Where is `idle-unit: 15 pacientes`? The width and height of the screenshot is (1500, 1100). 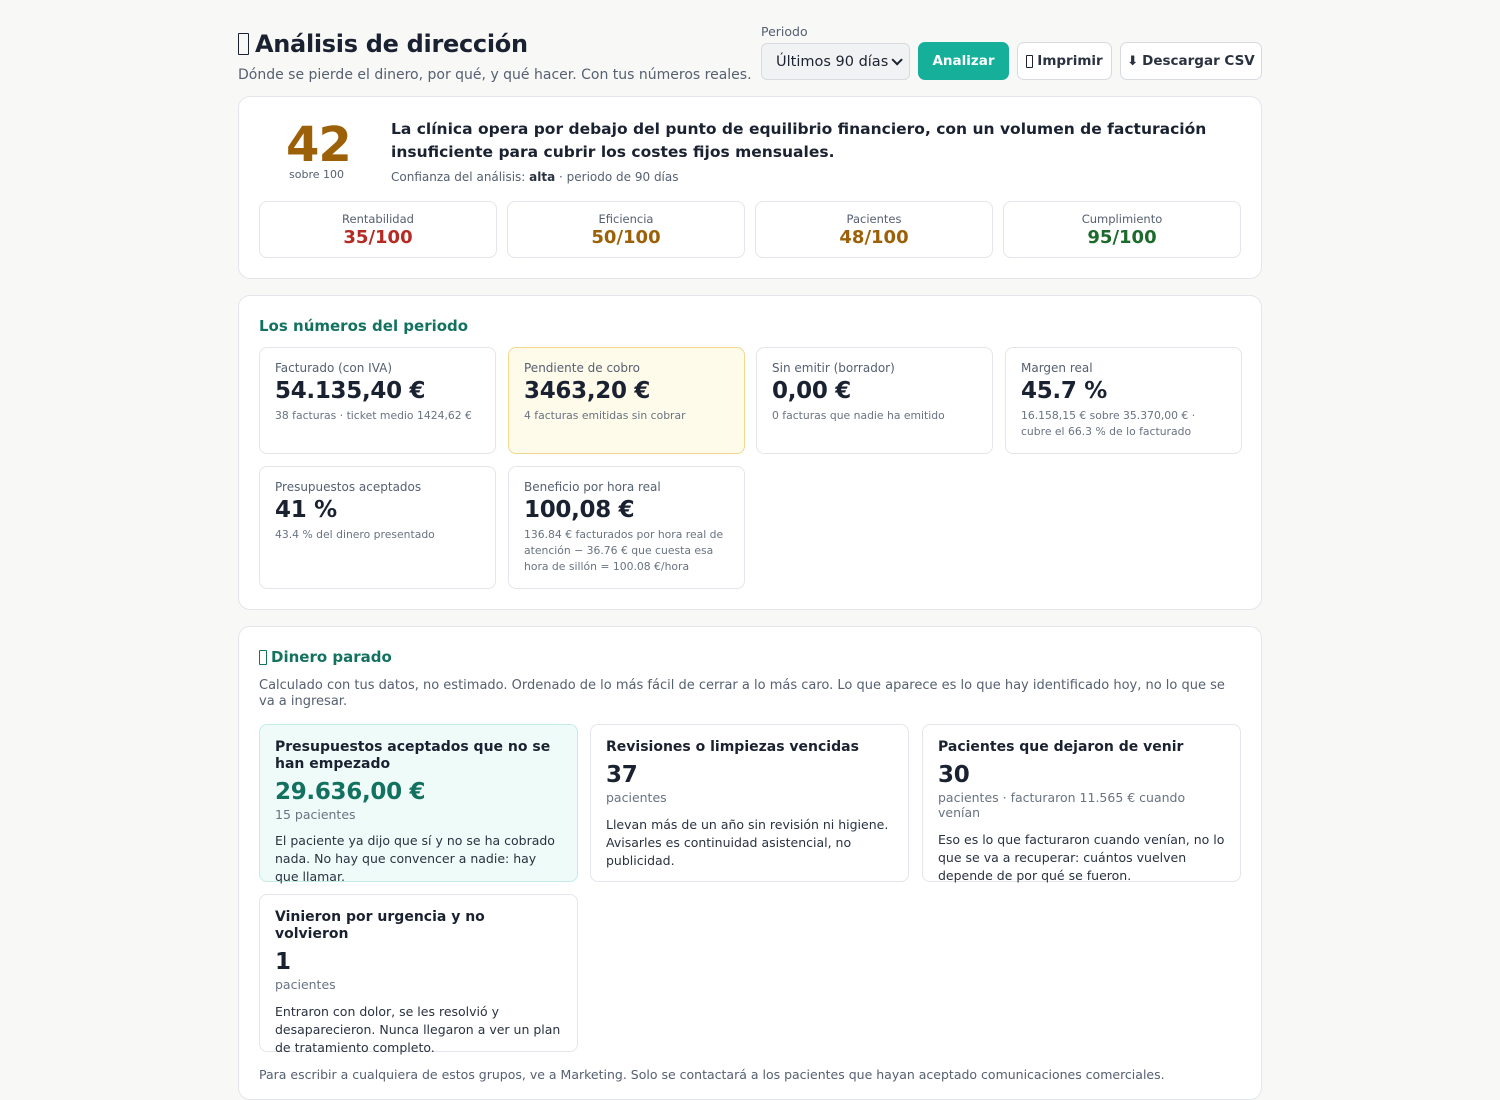 idle-unit: 15 pacientes is located at coordinates (315, 814).